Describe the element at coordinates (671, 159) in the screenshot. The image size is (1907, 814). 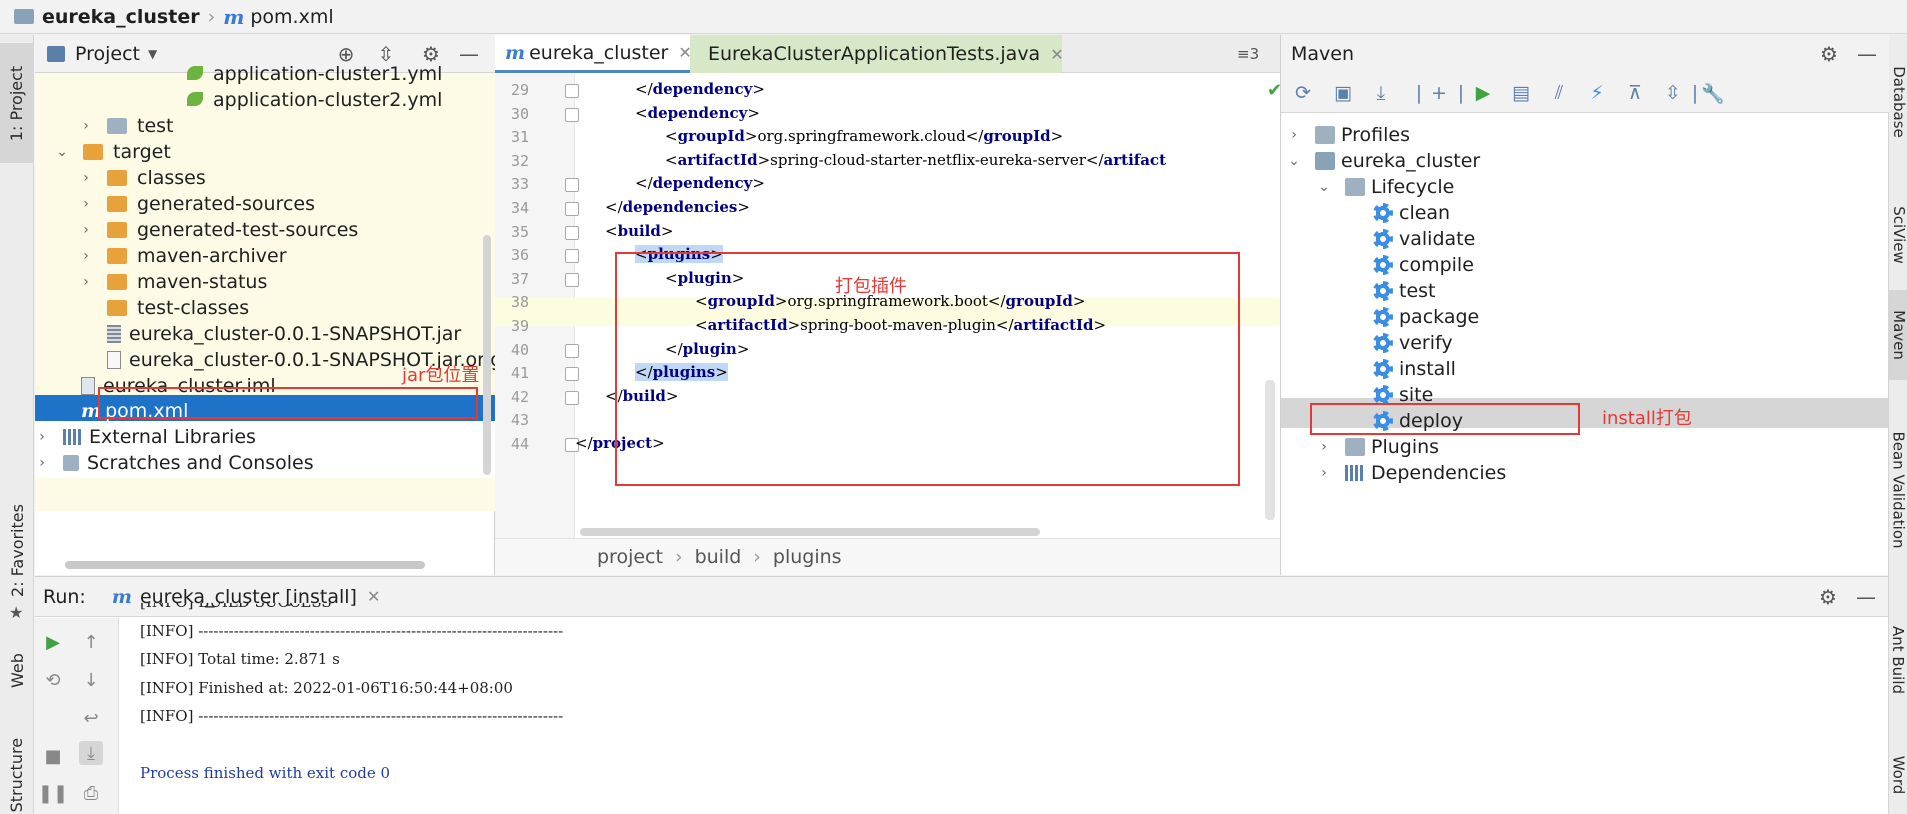
I see `code-token: <` at that location.